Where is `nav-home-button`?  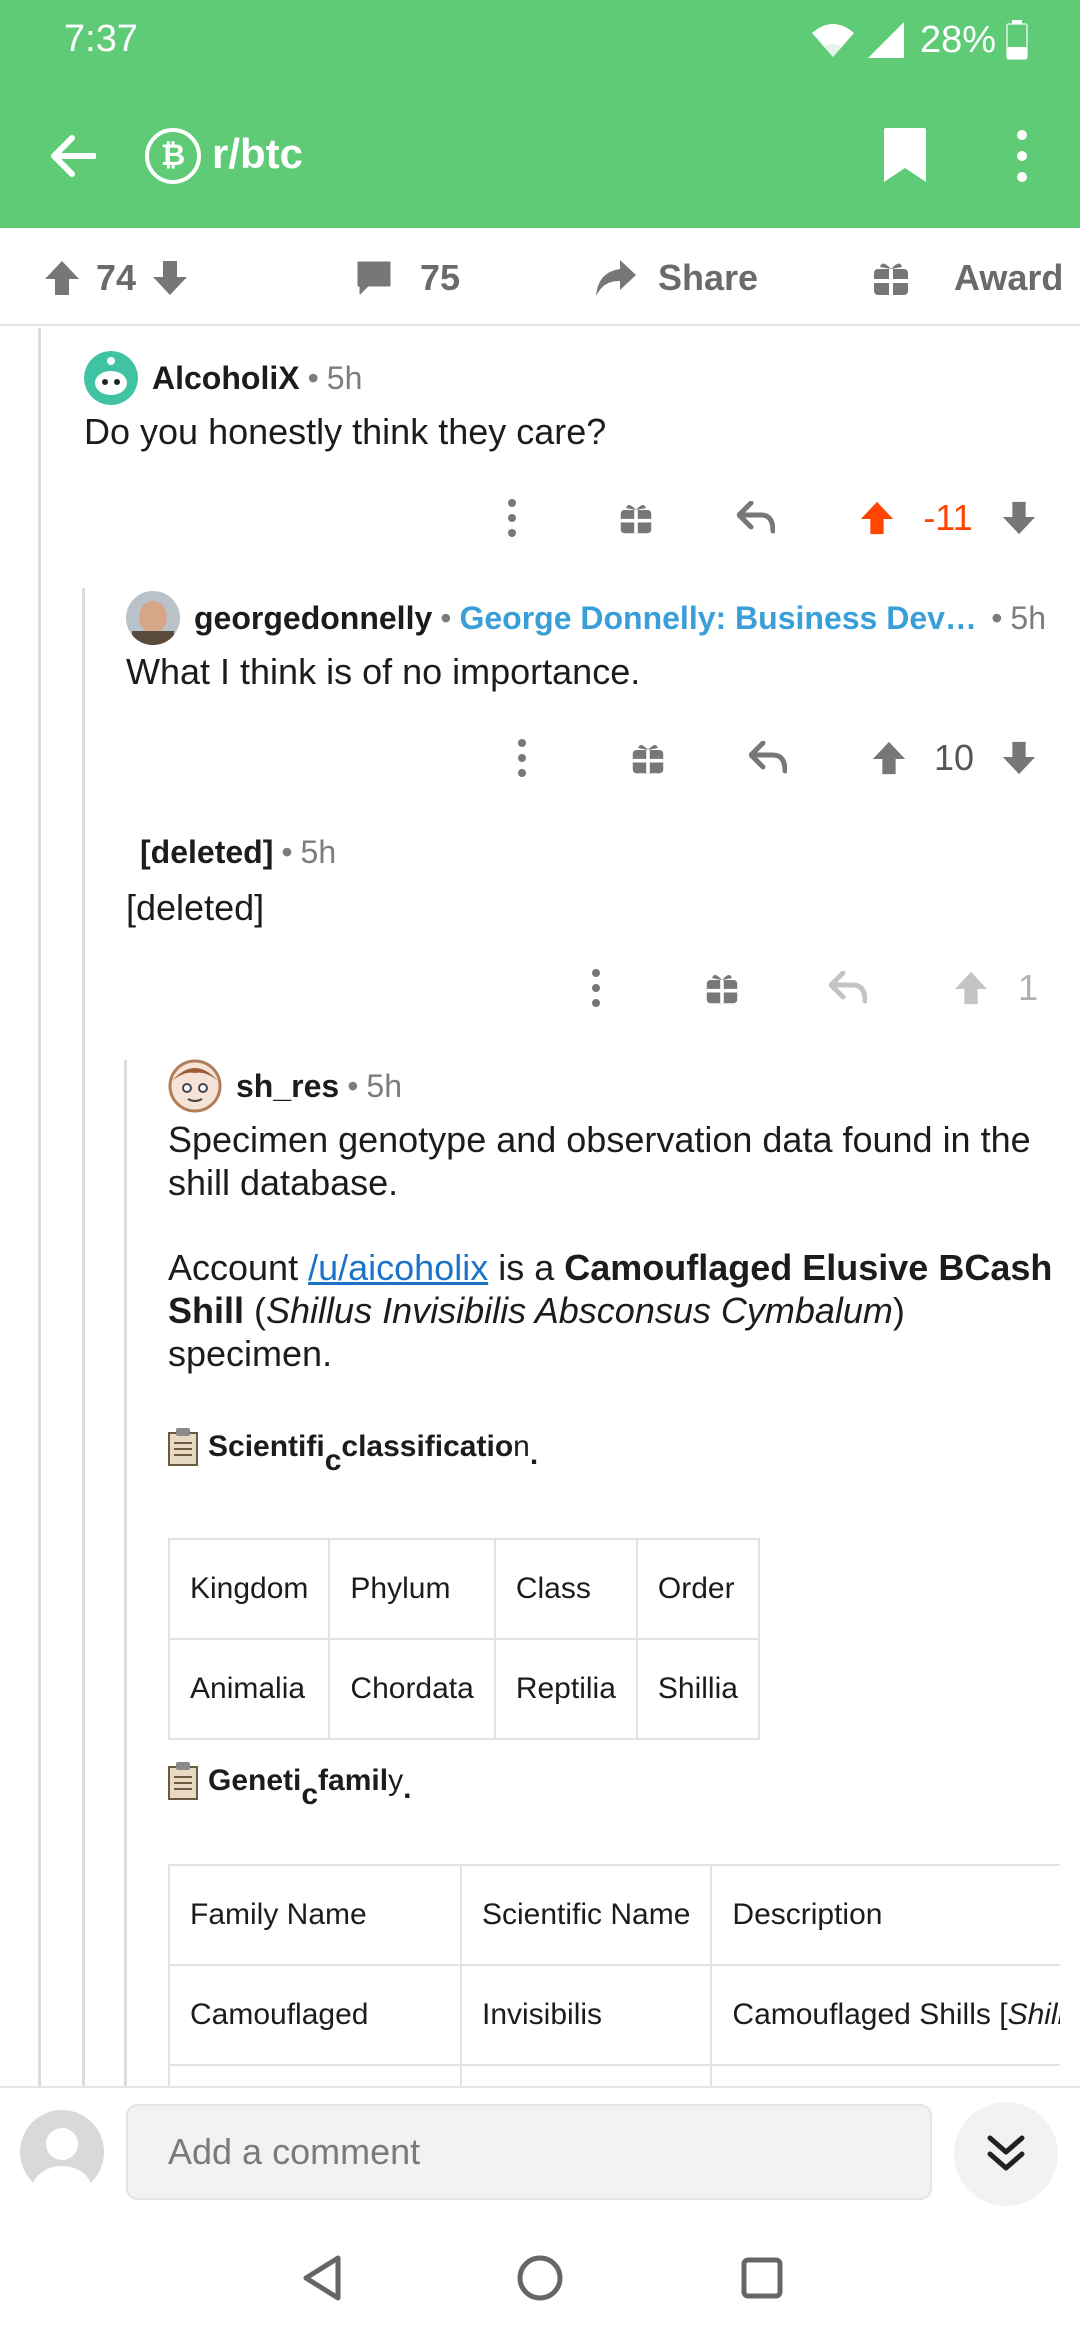
nav-home-button is located at coordinates (540, 2278).